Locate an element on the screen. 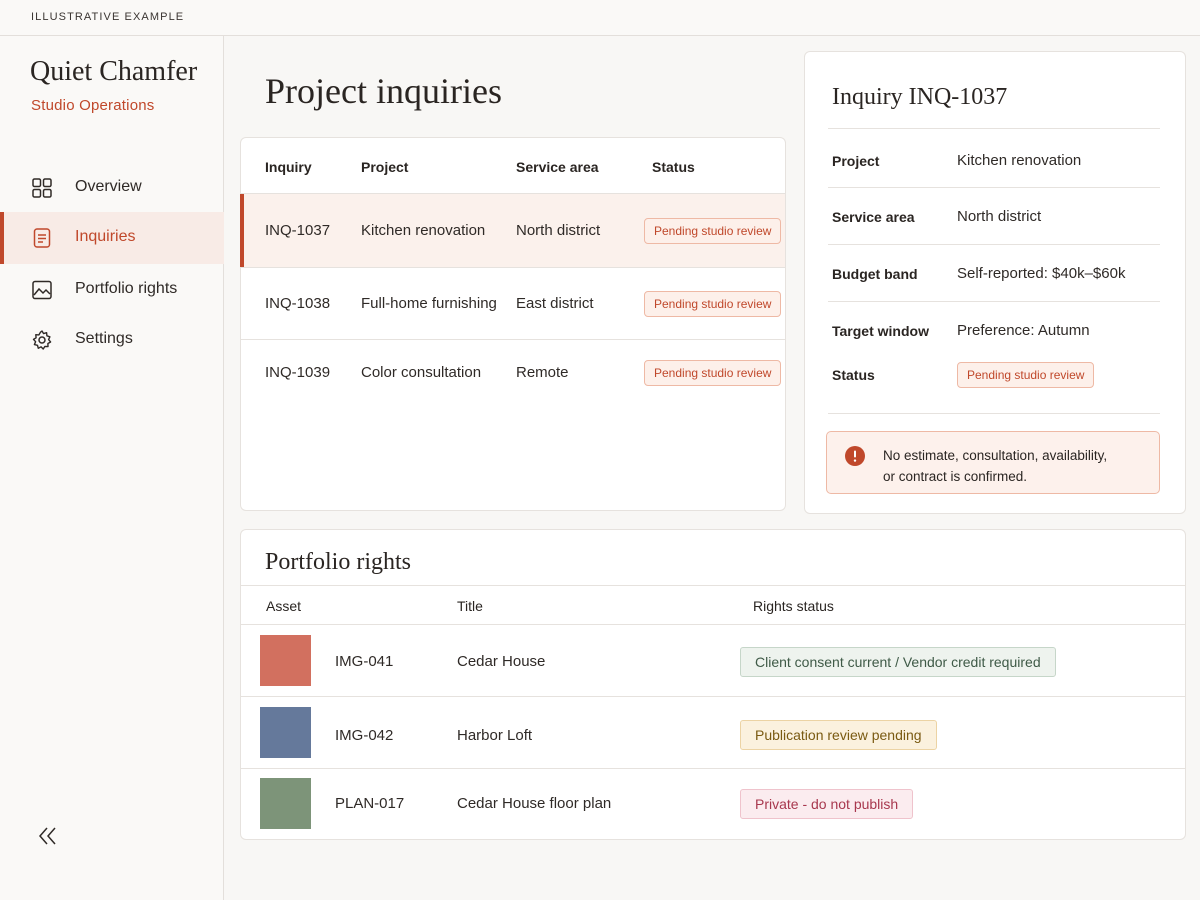 Image resolution: width=1200 pixels, height=900 pixels. alert-line: or contract is confirmed. is located at coordinates (955, 476).